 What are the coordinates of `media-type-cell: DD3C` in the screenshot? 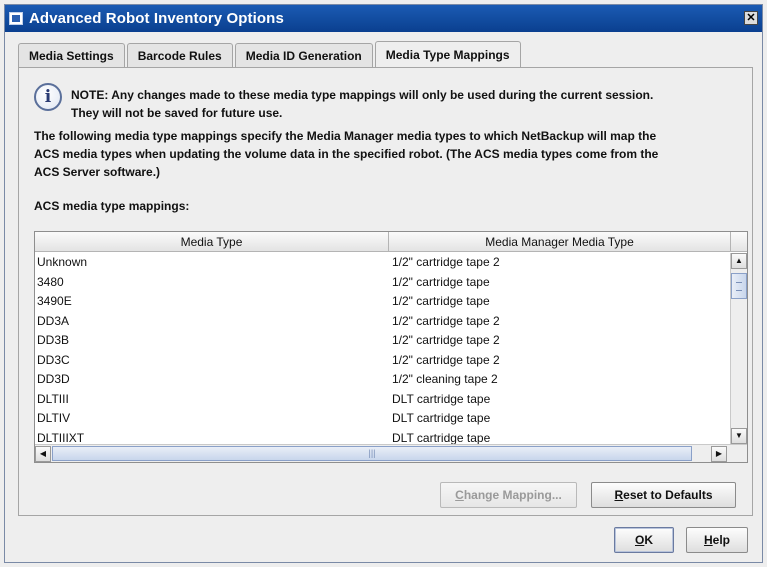 It's located at (53, 359).